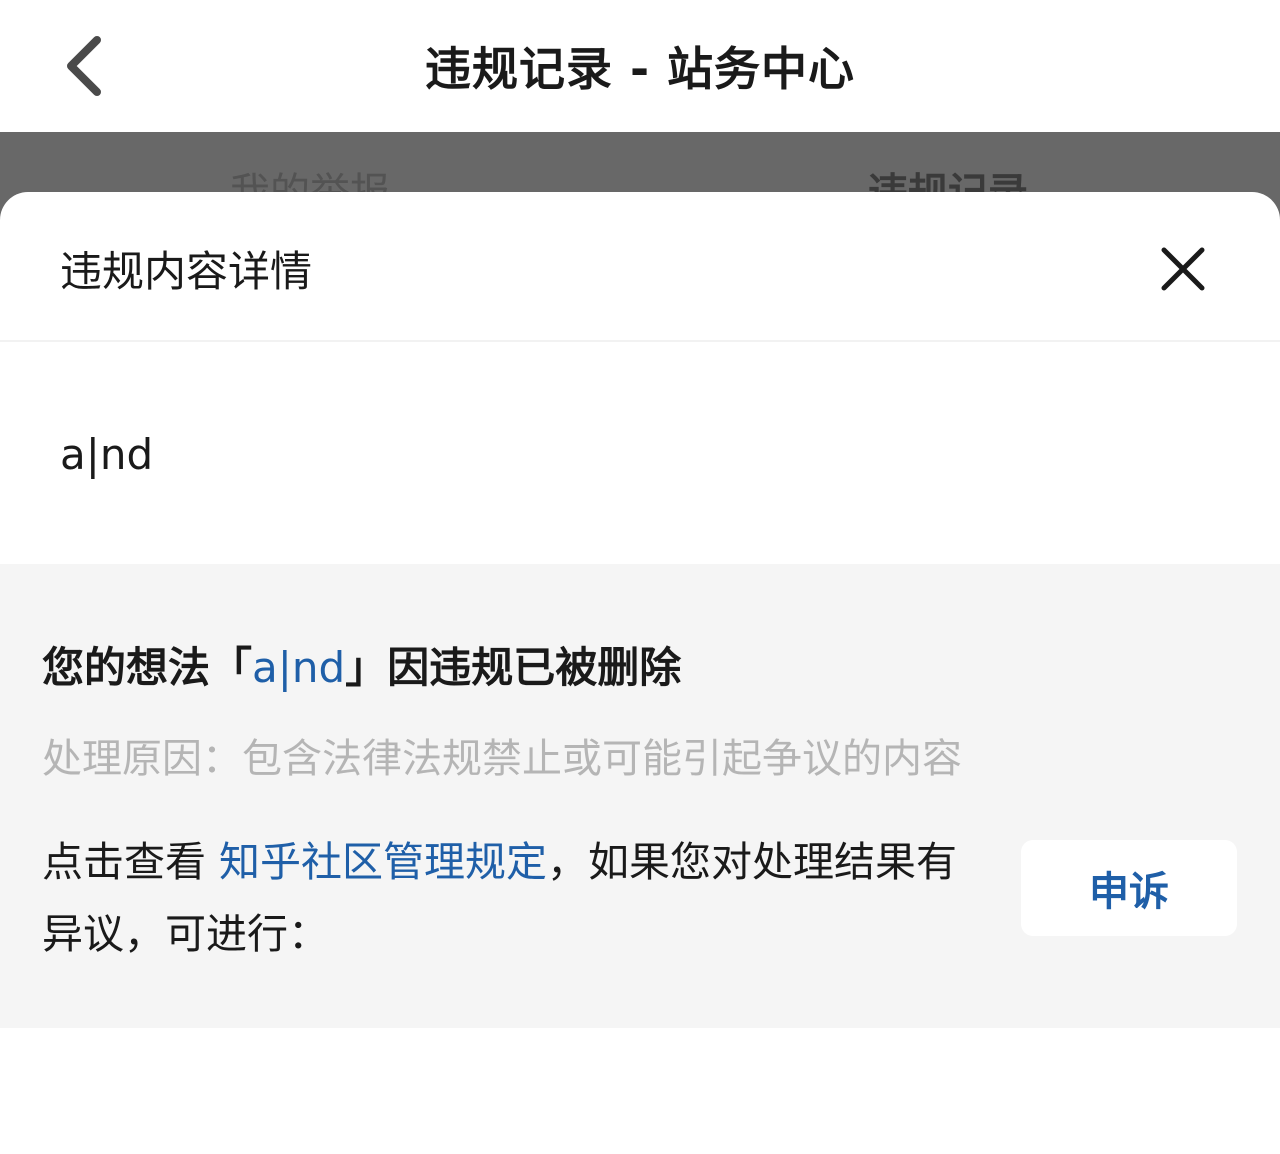 This screenshot has width=1280, height=1154. I want to click on chevron-left-icon, so click(84, 66).